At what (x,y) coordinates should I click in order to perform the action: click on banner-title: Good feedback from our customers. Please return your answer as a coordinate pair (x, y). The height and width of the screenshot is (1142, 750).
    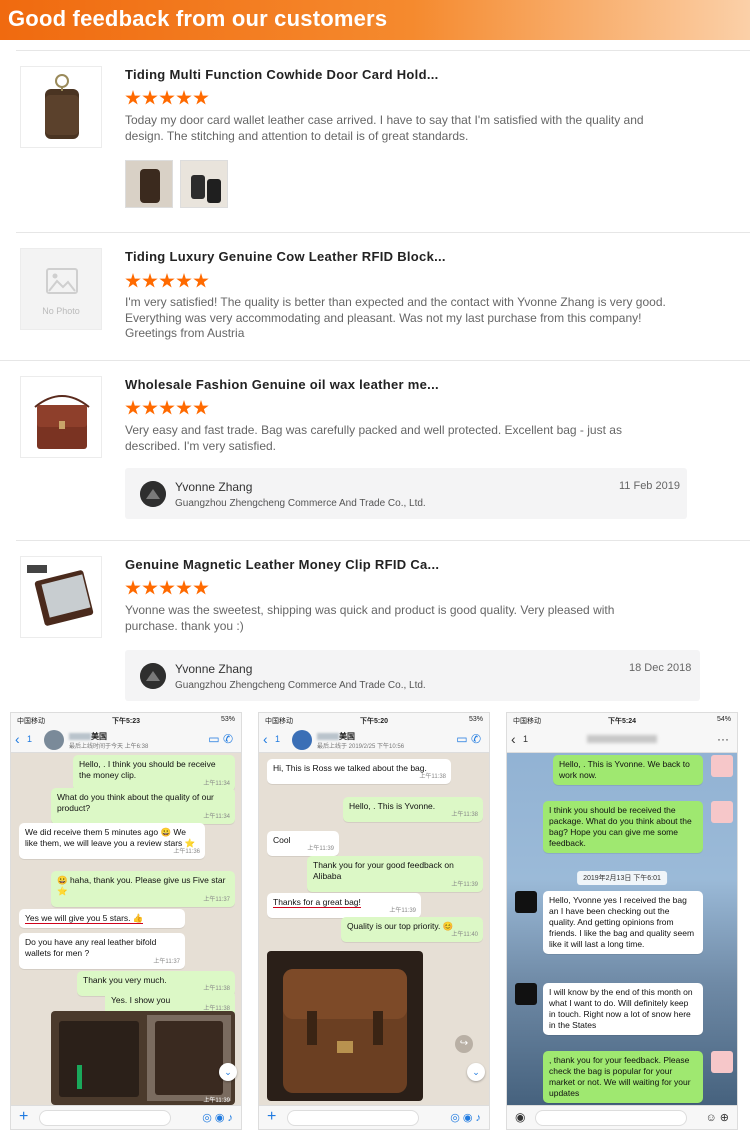
    Looking at the image, I should click on (198, 18).